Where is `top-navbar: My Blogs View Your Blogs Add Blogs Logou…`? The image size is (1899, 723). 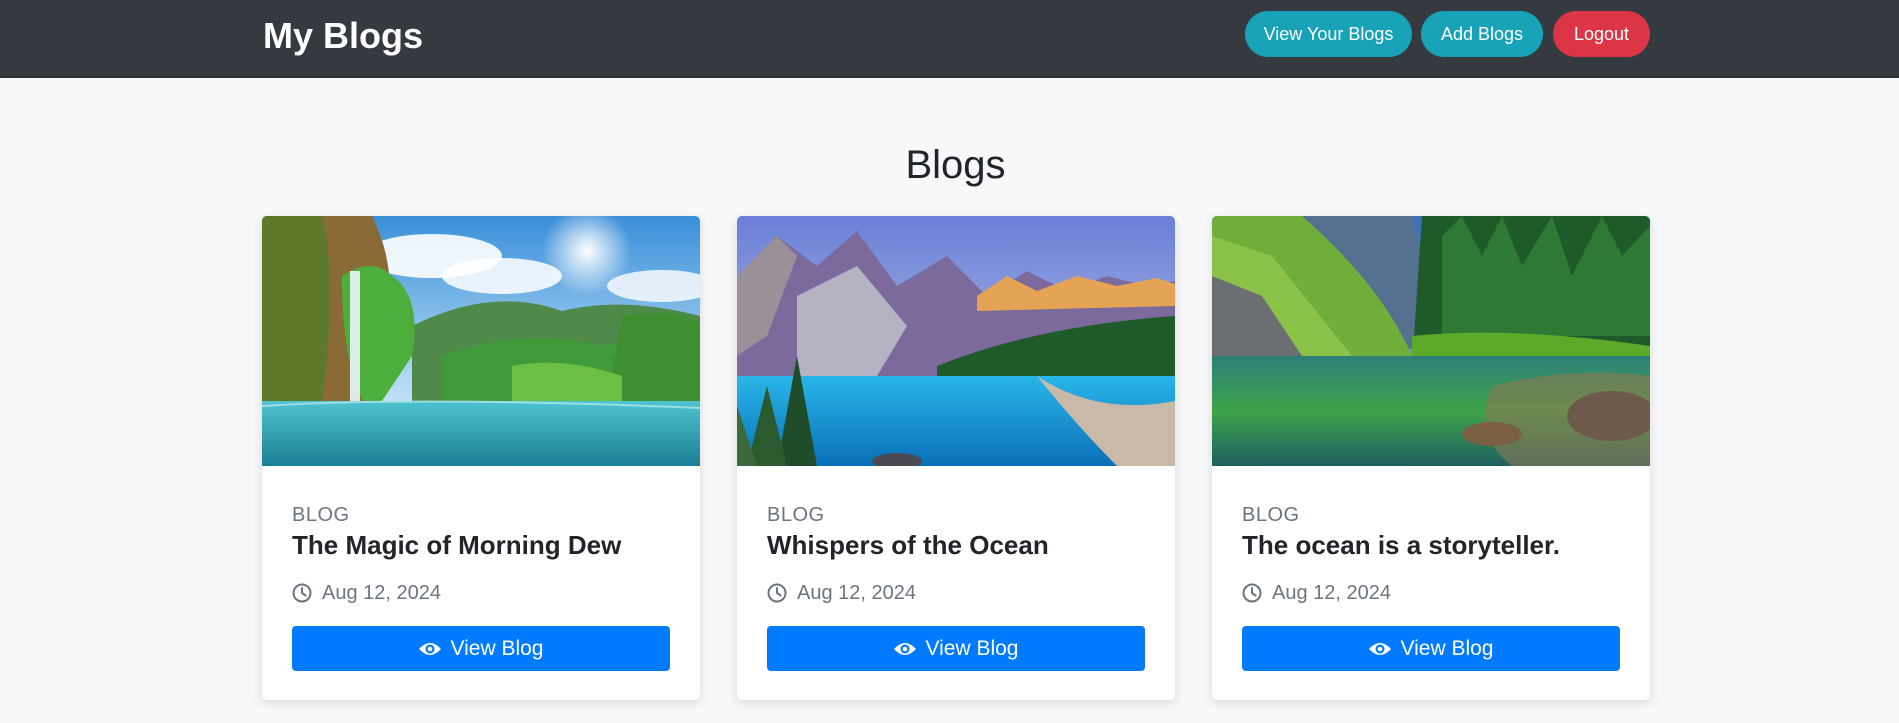
top-navbar: My Blogs View Your Blogs Add Blogs Logou… is located at coordinates (949, 39).